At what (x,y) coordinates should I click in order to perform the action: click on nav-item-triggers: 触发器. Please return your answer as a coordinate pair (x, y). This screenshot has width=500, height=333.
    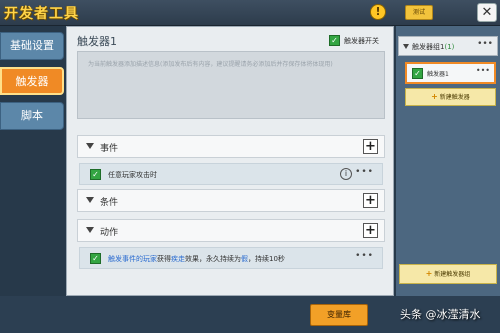
    Looking at the image, I should click on (32, 81).